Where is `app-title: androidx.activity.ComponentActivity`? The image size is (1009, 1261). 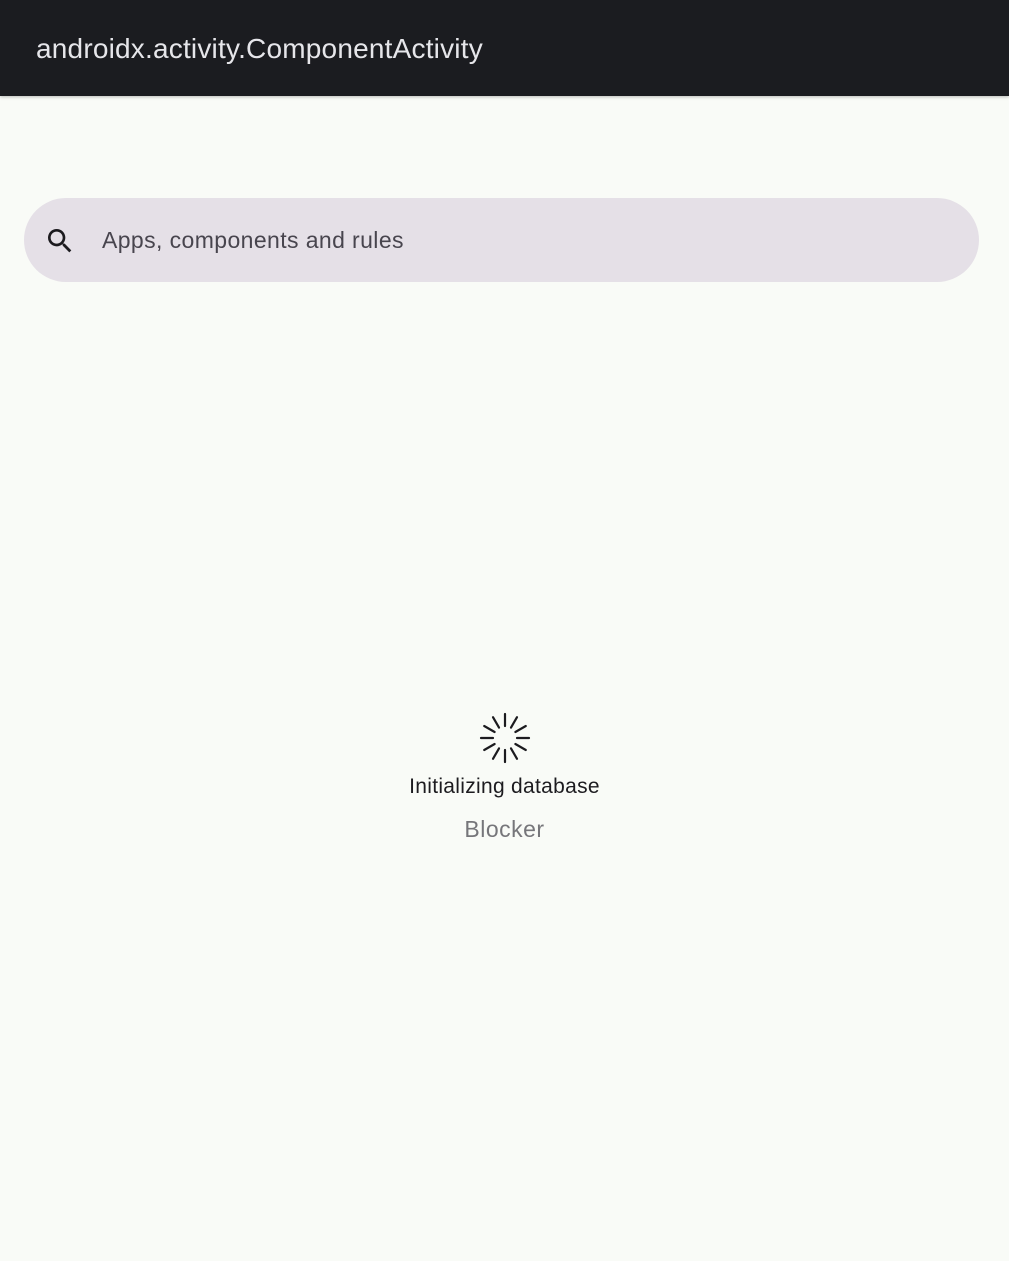
app-title: androidx.activity.ComponentActivity is located at coordinates (259, 48).